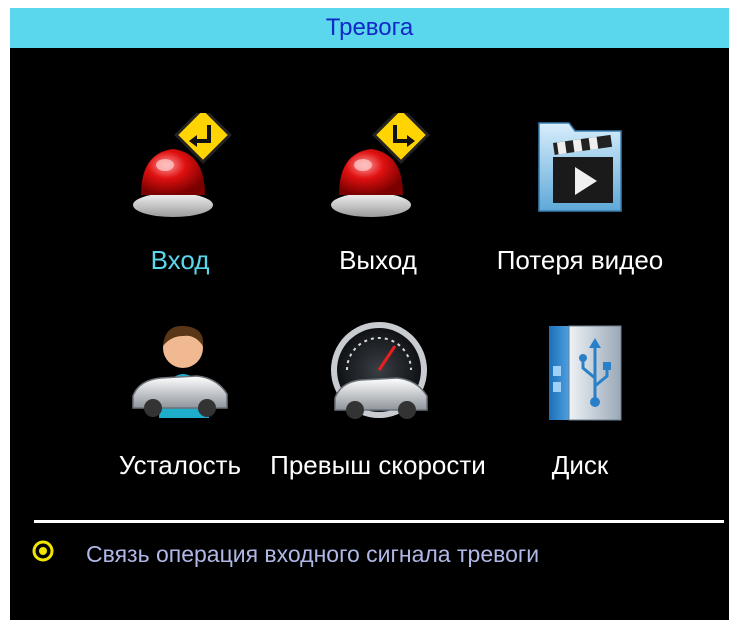  Describe the element at coordinates (580, 167) in the screenshot. I see `video-loss-icon` at that location.